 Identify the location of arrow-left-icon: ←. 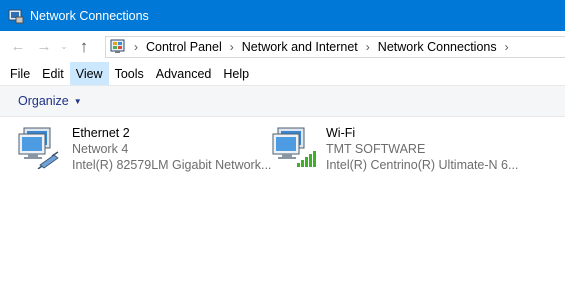
(18, 47).